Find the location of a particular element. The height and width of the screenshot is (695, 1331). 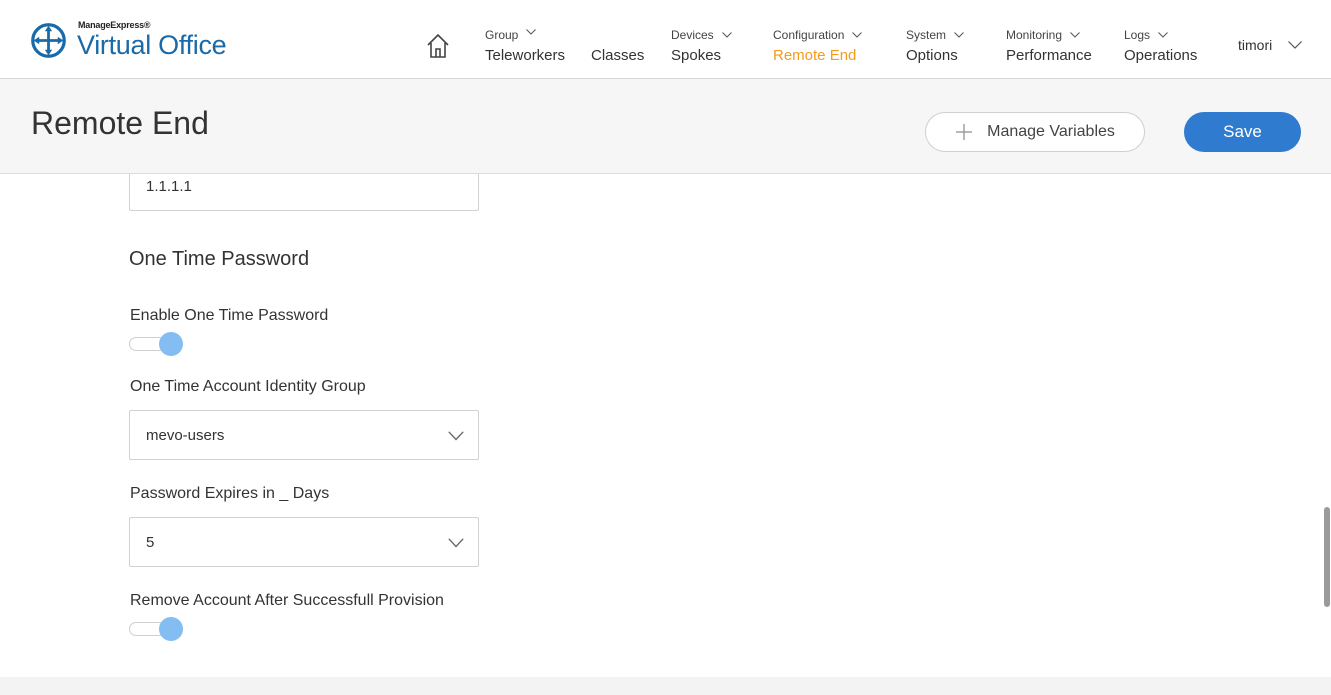

nav-configuration-label: Configuration is located at coordinates (809, 35).